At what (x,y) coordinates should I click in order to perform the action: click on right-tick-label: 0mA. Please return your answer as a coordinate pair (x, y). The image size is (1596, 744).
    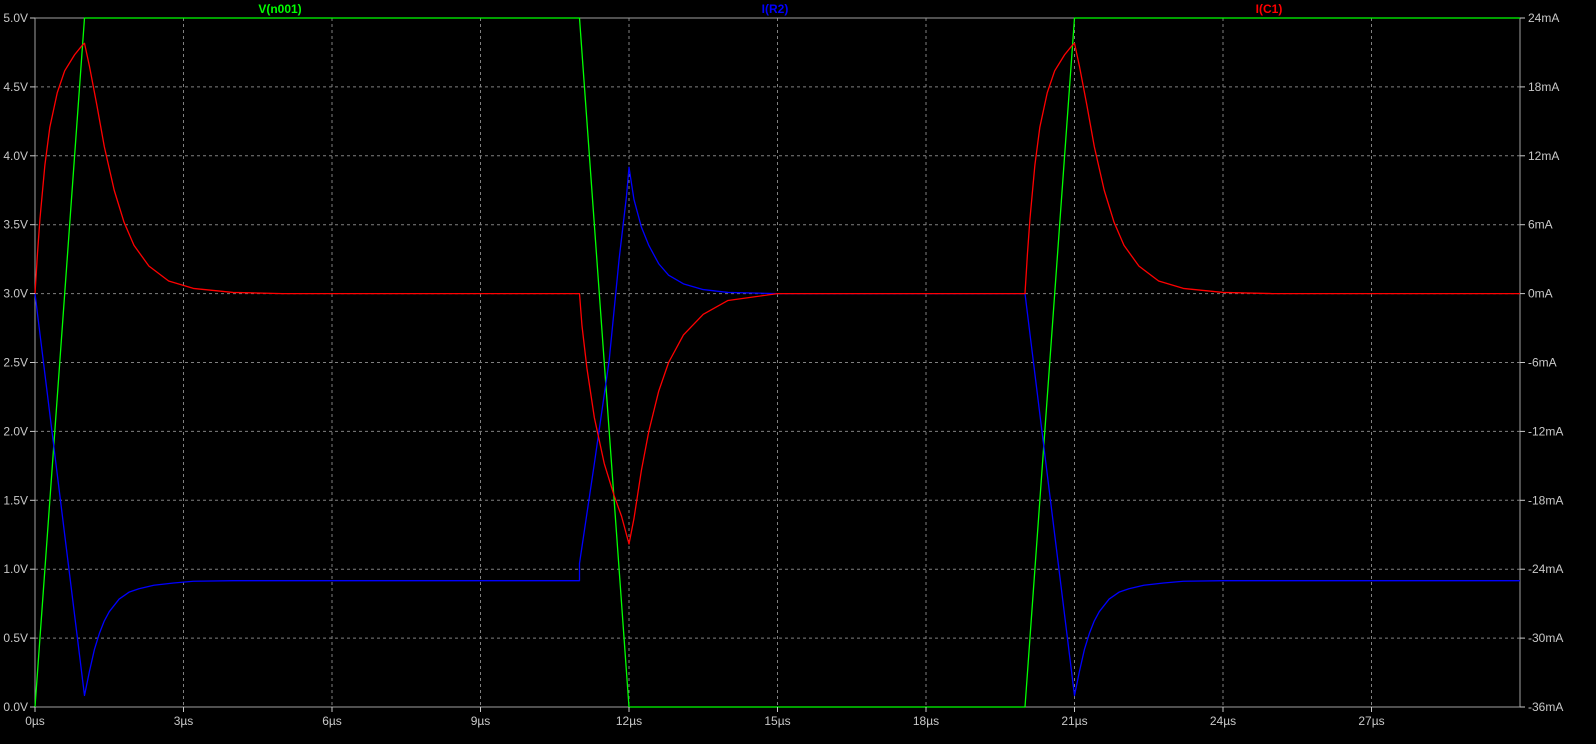
    Looking at the image, I should click on (1540, 294).